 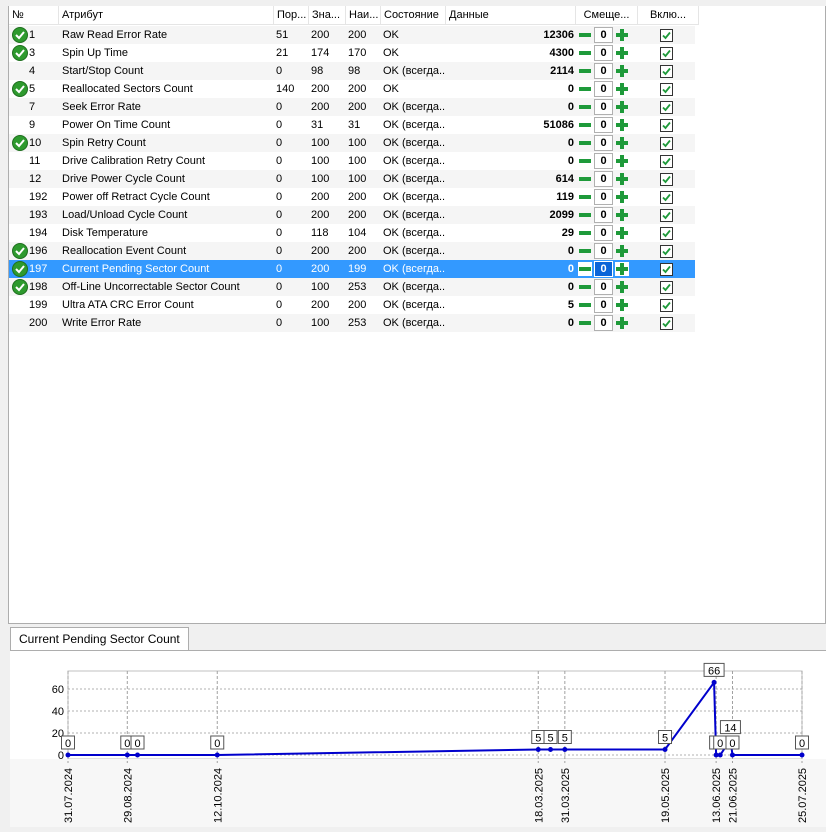 What do you see at coordinates (166, 15) in the screenshot?
I see `column-header: Атрибут` at bounding box center [166, 15].